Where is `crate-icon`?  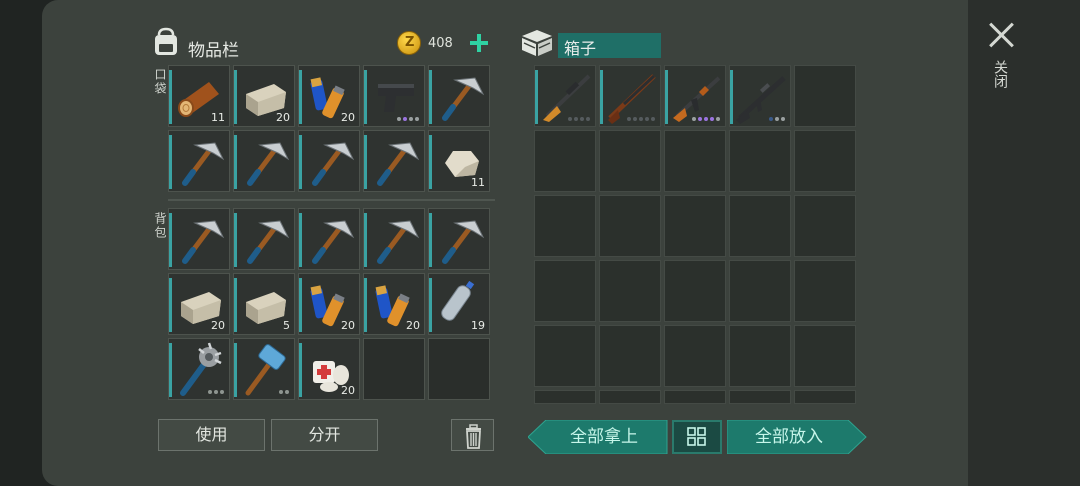 crate-icon is located at coordinates (537, 43).